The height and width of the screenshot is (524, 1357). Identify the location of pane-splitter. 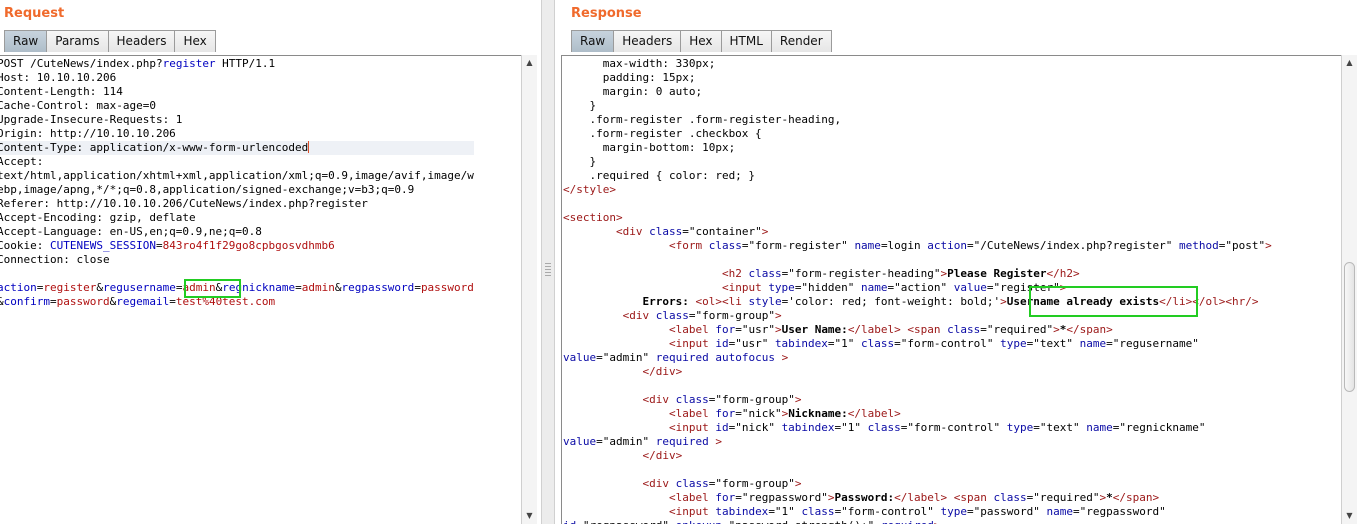
(548, 262).